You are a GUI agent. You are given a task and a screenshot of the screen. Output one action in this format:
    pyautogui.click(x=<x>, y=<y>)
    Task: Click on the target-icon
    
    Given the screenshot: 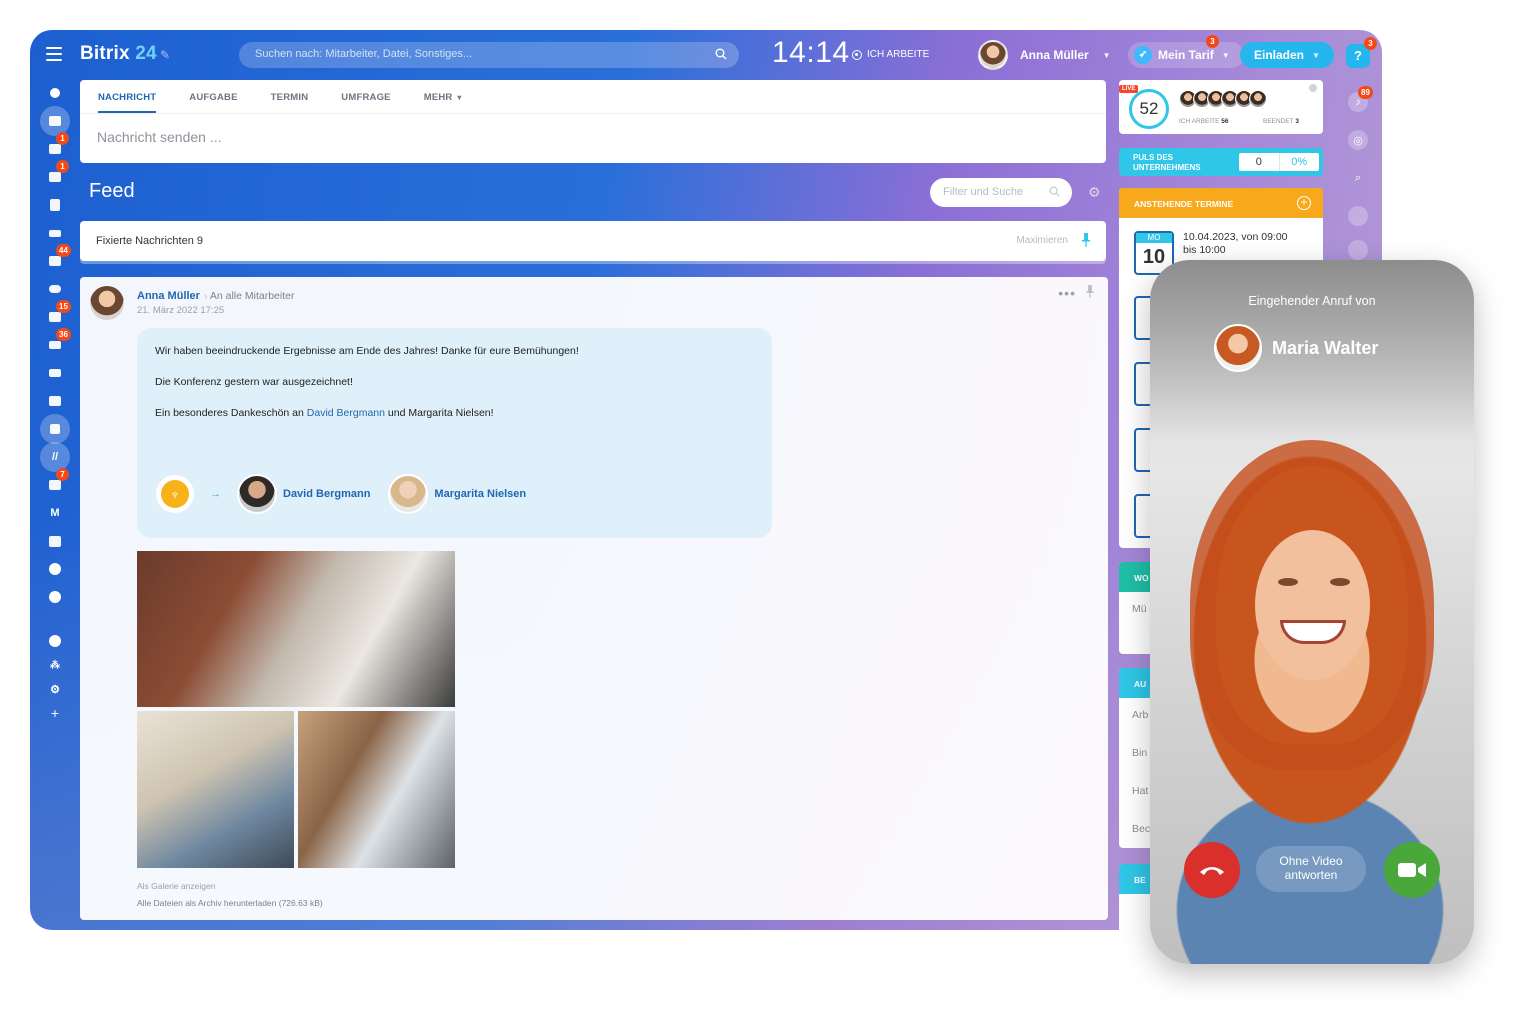 What is the action you would take?
    pyautogui.click(x=55, y=569)
    